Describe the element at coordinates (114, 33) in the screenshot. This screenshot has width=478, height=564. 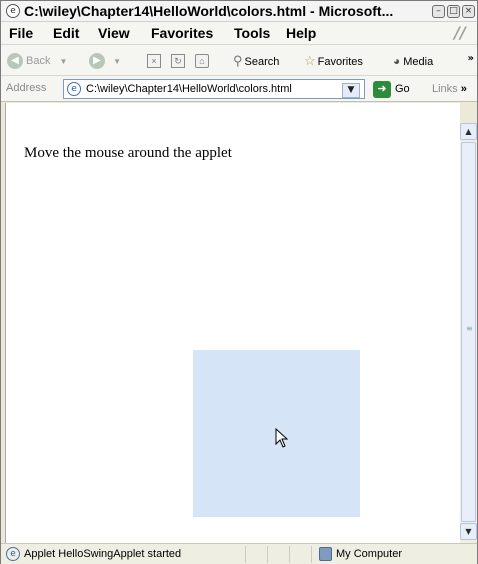
I see `menu-view: View` at that location.